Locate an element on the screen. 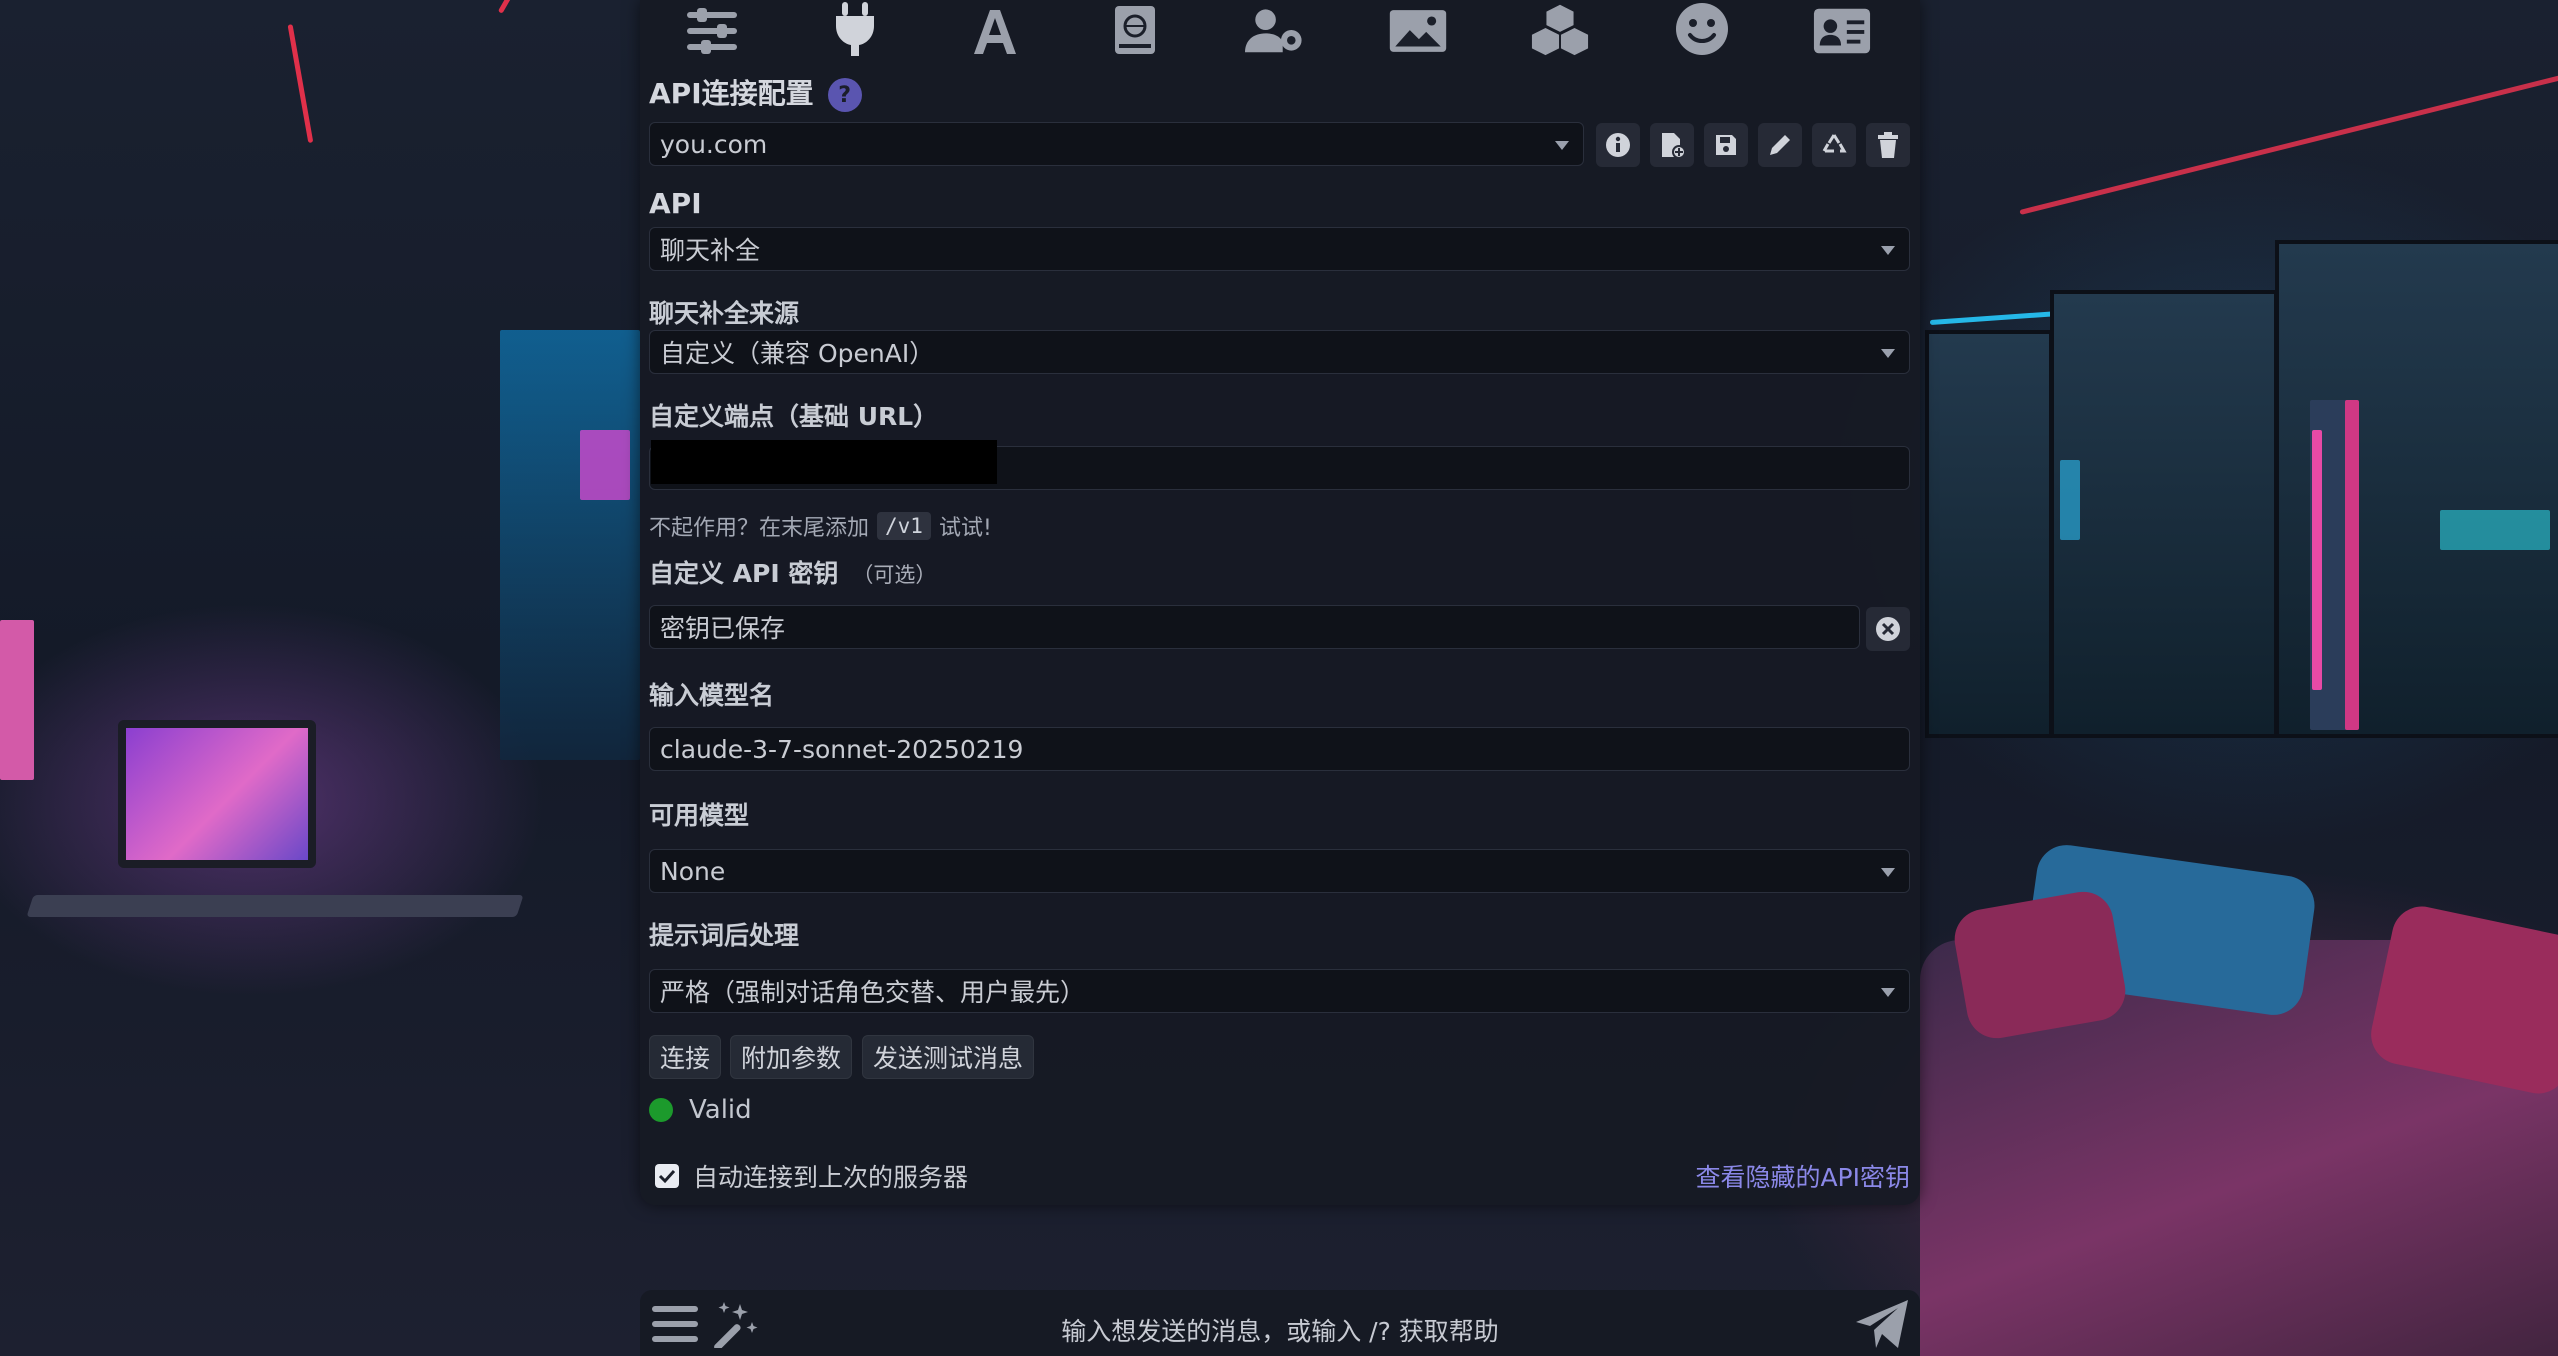 This screenshot has height=1356, width=2558. available-models-value: None is located at coordinates (693, 871).